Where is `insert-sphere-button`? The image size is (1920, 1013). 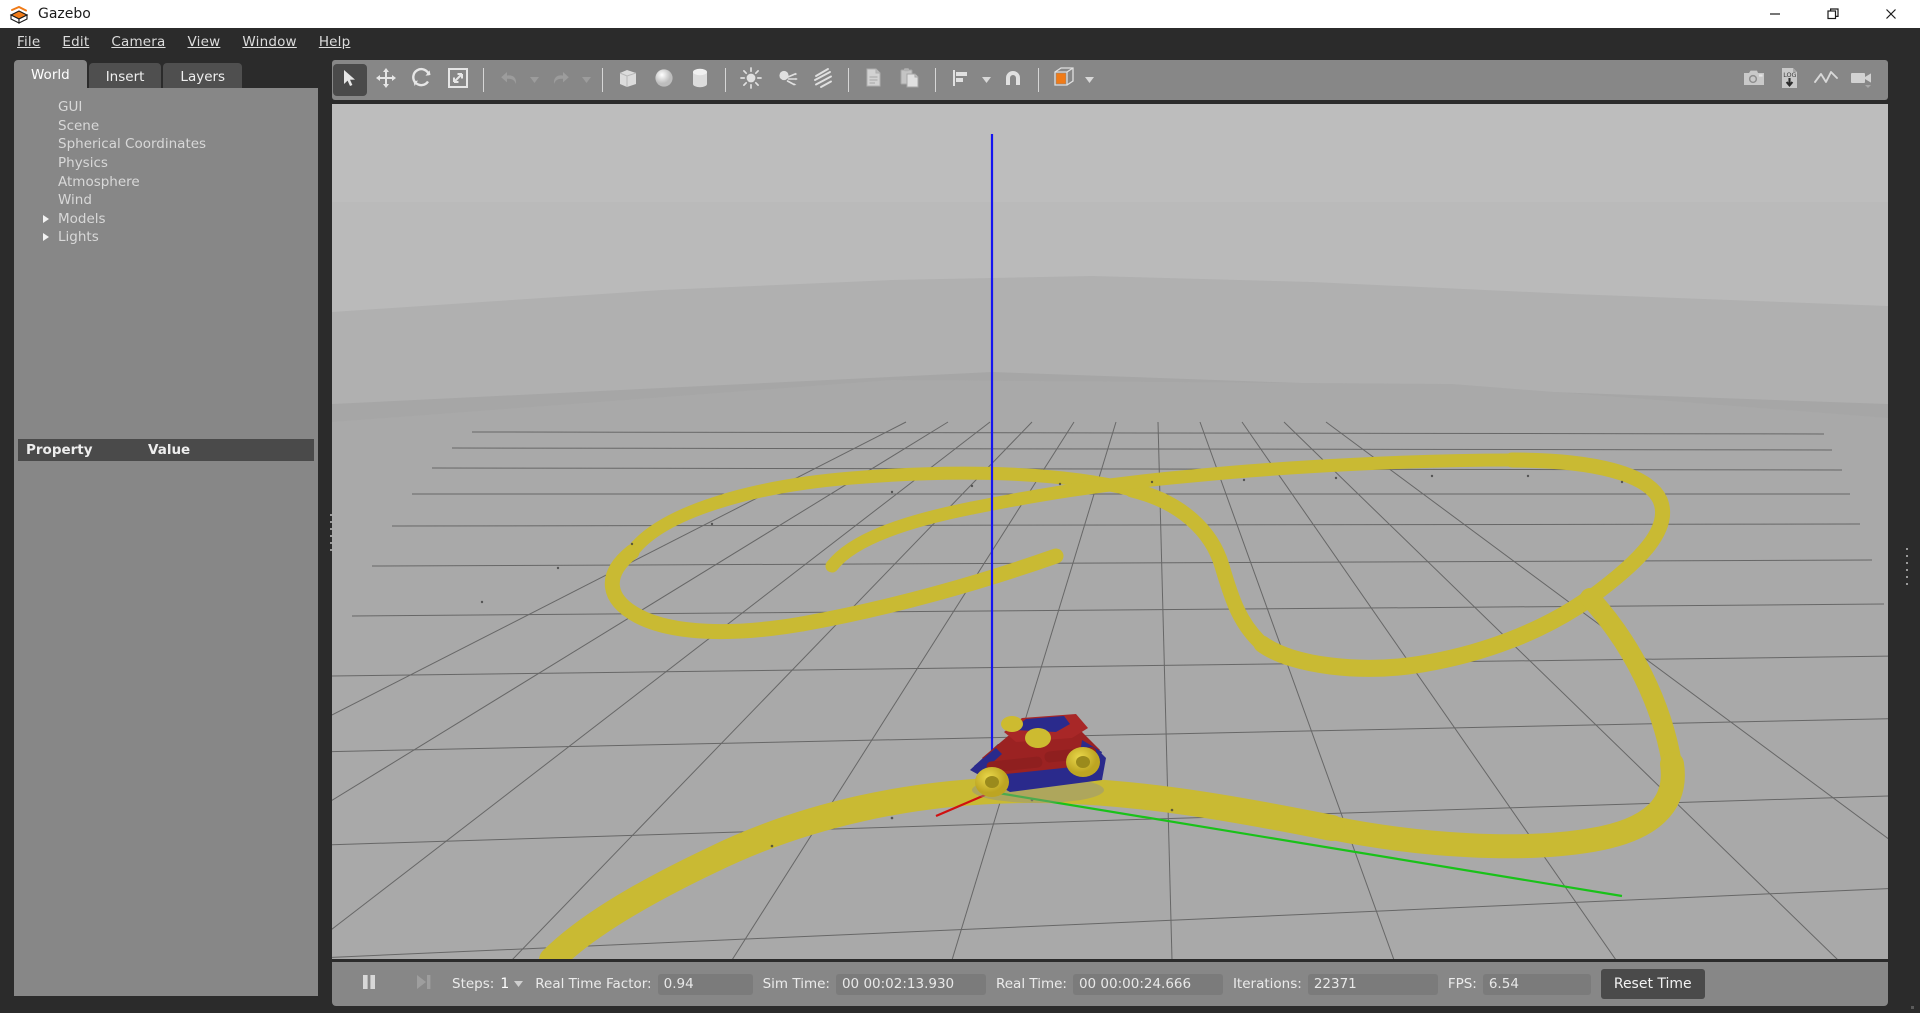 insert-sphere-button is located at coordinates (664, 80).